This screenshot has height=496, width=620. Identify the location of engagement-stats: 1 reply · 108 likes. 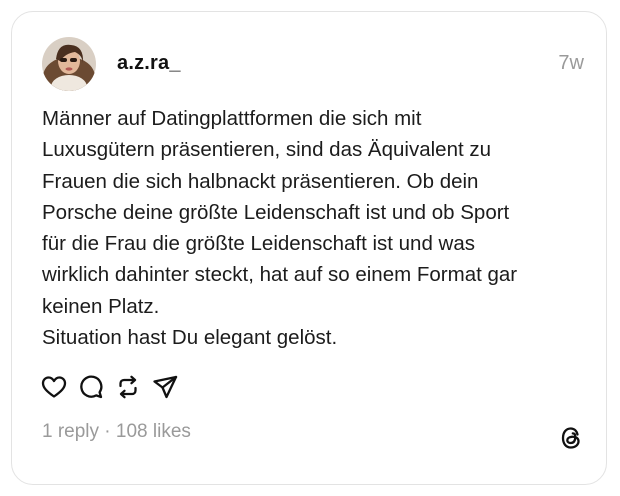
(116, 432).